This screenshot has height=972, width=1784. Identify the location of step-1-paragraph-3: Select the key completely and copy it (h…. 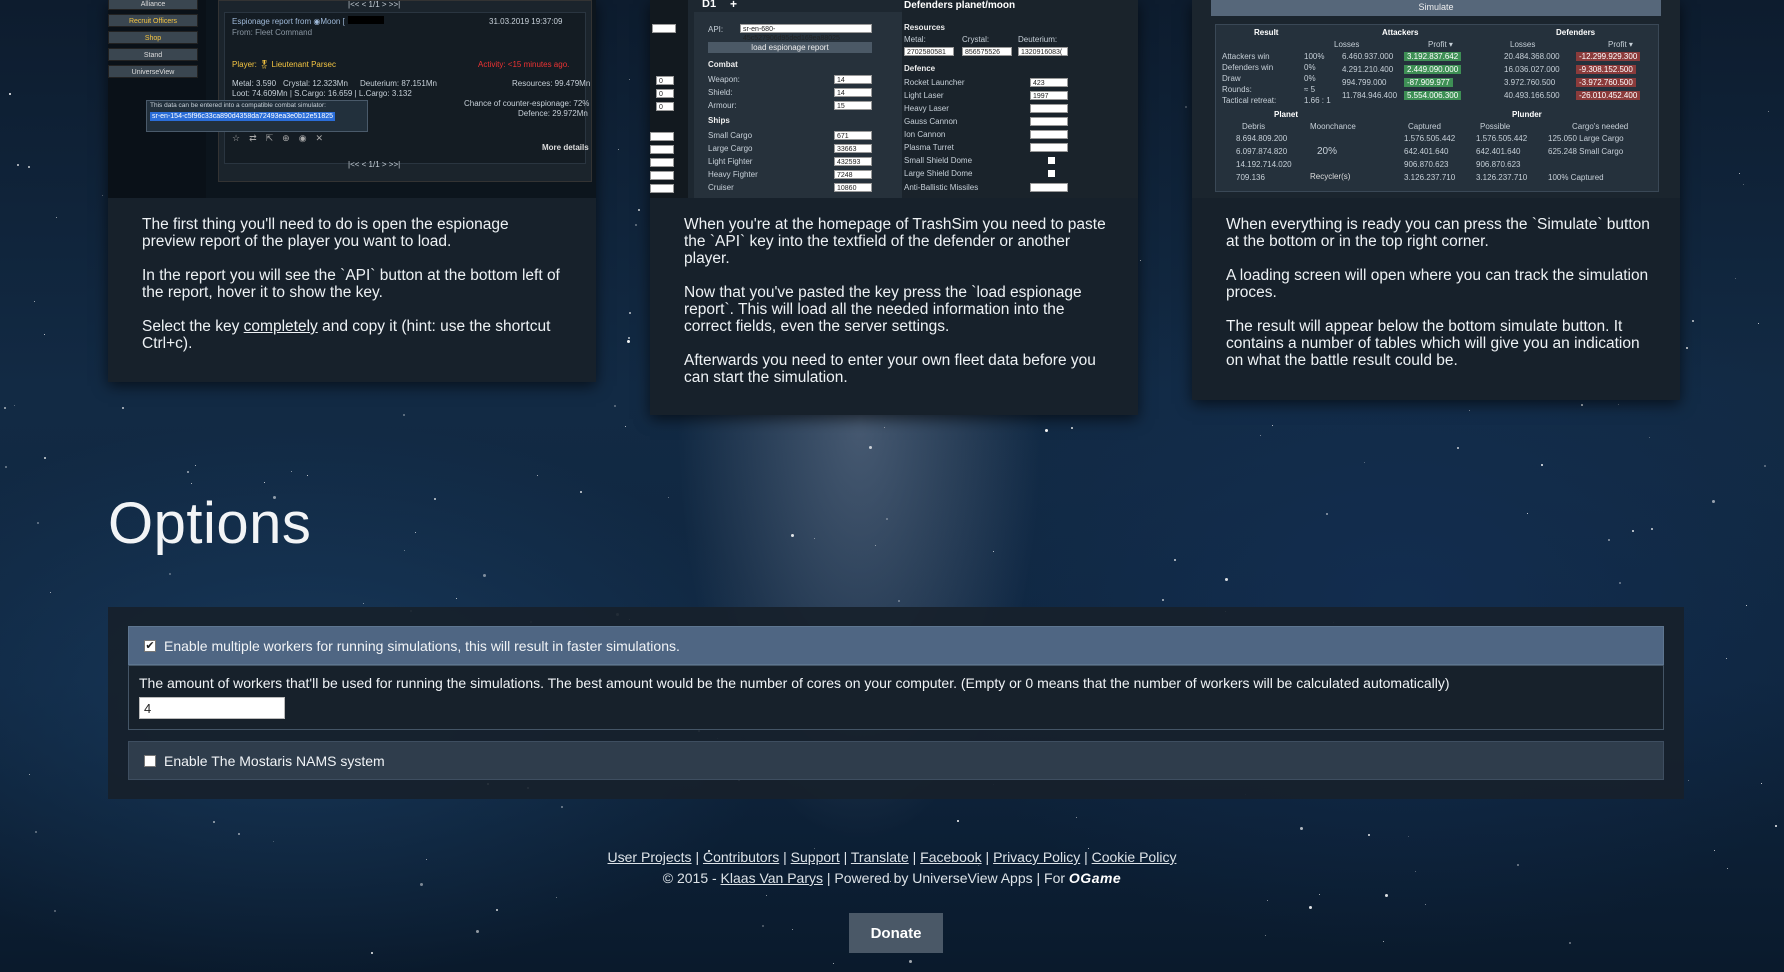
(354, 335).